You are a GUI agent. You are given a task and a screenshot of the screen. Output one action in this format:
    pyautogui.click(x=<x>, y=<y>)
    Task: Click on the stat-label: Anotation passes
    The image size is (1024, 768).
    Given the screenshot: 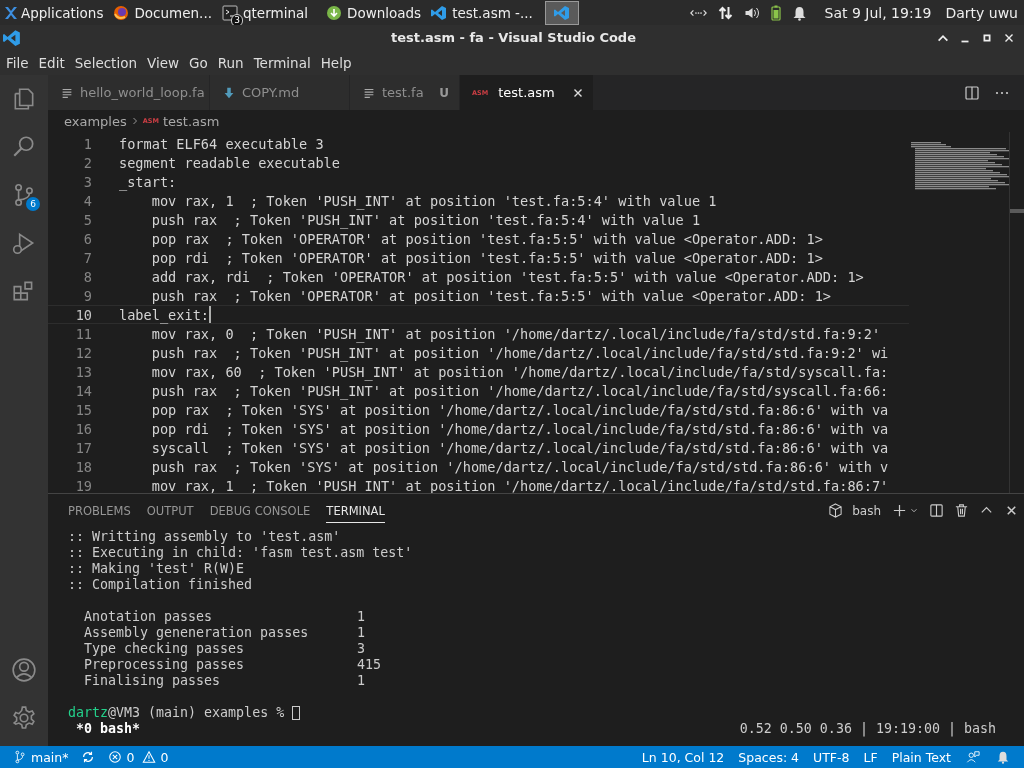 What is the action you would take?
    pyautogui.click(x=149, y=617)
    